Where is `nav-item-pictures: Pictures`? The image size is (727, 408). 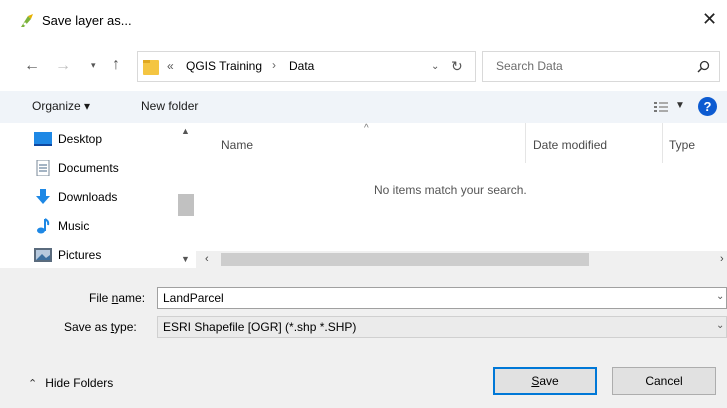 nav-item-pictures: Pictures is located at coordinates (67, 255).